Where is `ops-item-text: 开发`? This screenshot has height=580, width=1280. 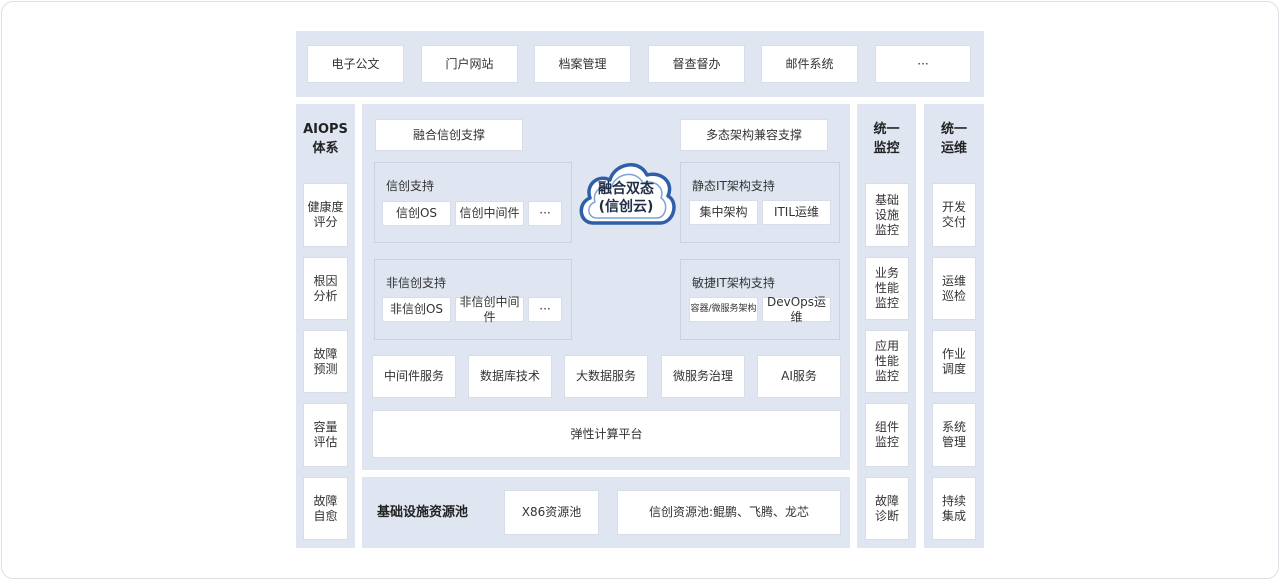 ops-item-text: 开发 is located at coordinates (953, 207).